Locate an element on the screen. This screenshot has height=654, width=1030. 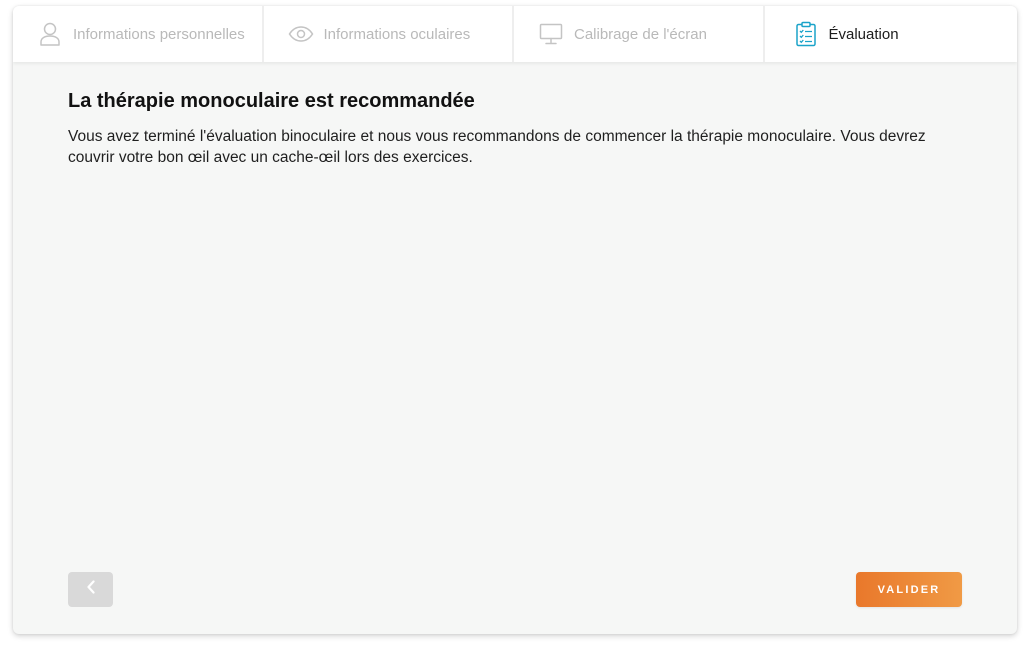
eye-icon is located at coordinates (301, 34).